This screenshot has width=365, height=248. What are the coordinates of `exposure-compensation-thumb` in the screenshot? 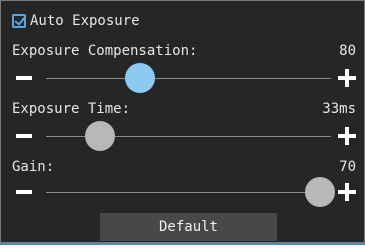 It's located at (140, 78).